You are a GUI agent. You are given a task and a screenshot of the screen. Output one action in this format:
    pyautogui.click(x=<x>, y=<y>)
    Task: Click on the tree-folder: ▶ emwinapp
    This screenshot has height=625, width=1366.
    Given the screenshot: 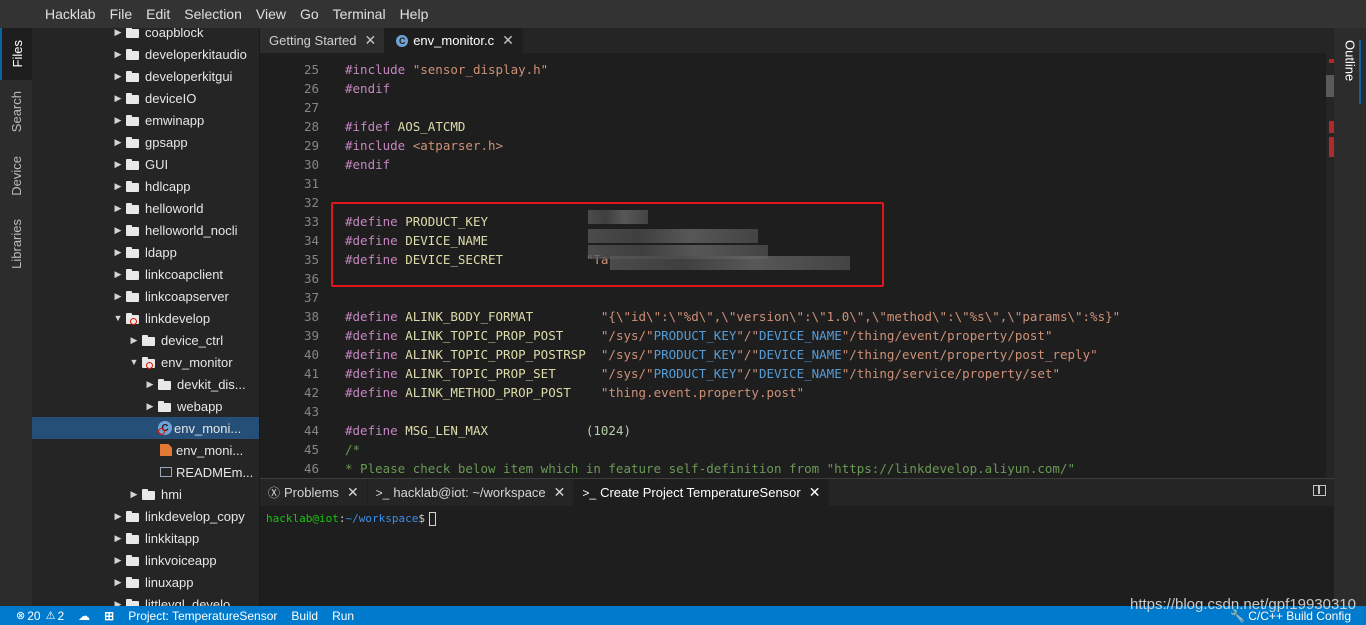 What is the action you would take?
    pyautogui.click(x=145, y=120)
    